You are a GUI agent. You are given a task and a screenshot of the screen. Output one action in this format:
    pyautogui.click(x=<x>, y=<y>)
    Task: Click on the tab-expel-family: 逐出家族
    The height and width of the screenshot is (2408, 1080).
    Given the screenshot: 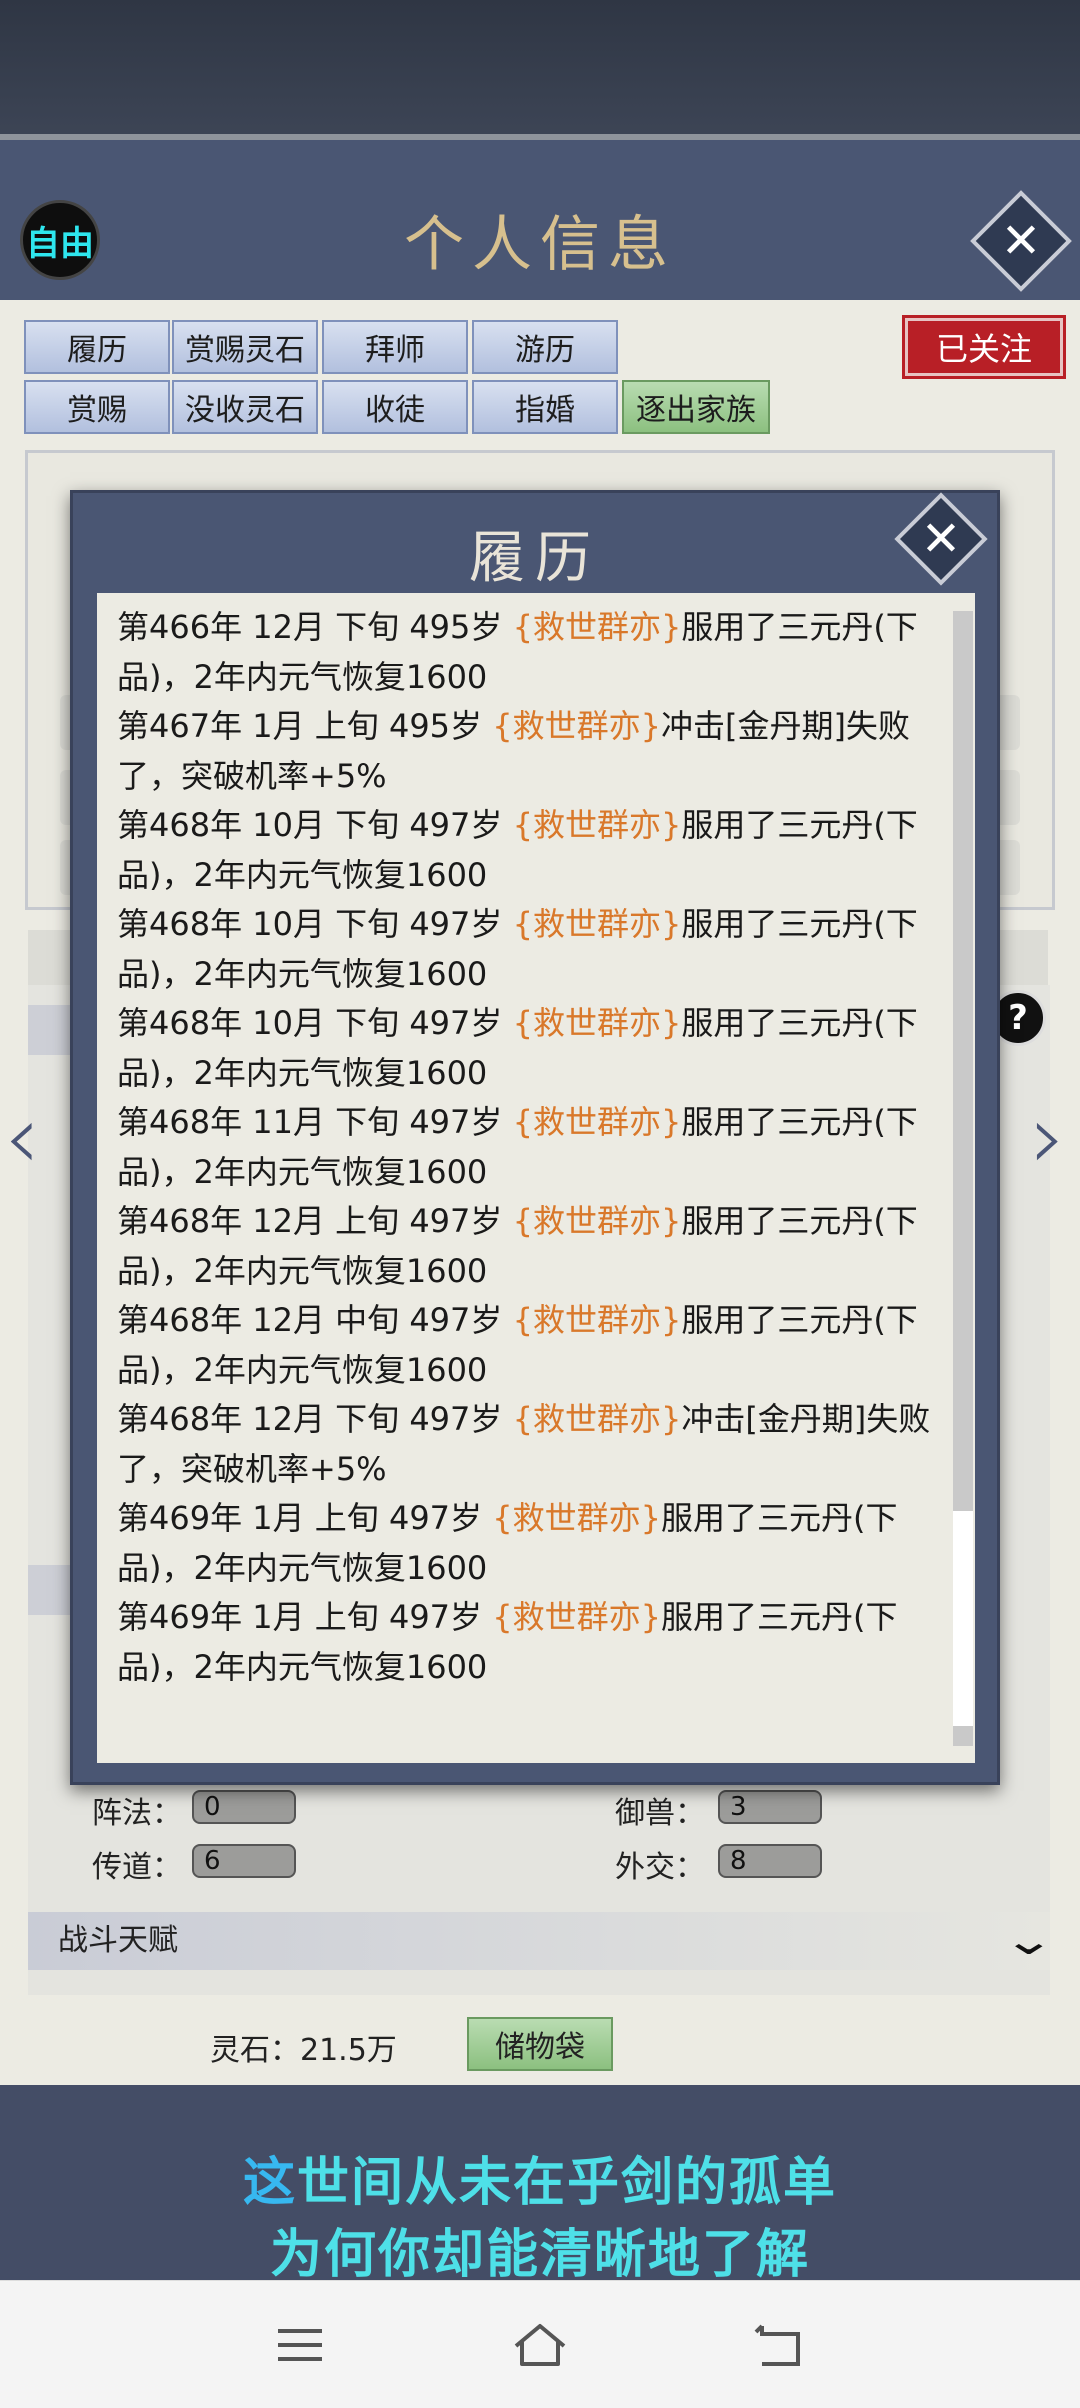 What is the action you would take?
    pyautogui.click(x=696, y=407)
    